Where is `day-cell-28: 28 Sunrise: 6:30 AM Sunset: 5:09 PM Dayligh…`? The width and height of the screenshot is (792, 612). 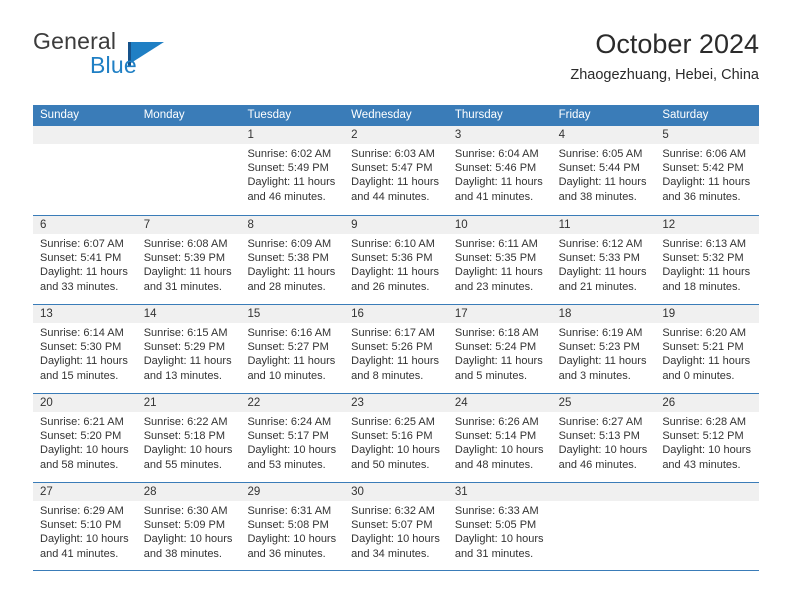
day-cell-28: 28 Sunrise: 6:30 AM Sunset: 5:09 PM Dayligh… is located at coordinates (188, 526).